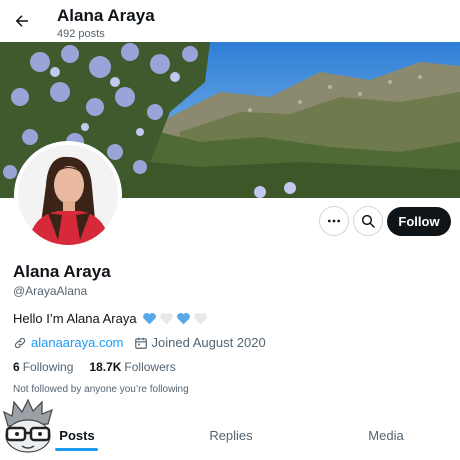 This screenshot has width=460, height=460. I want to click on top-bar: Alana Araya 492 posts, so click(230, 21).